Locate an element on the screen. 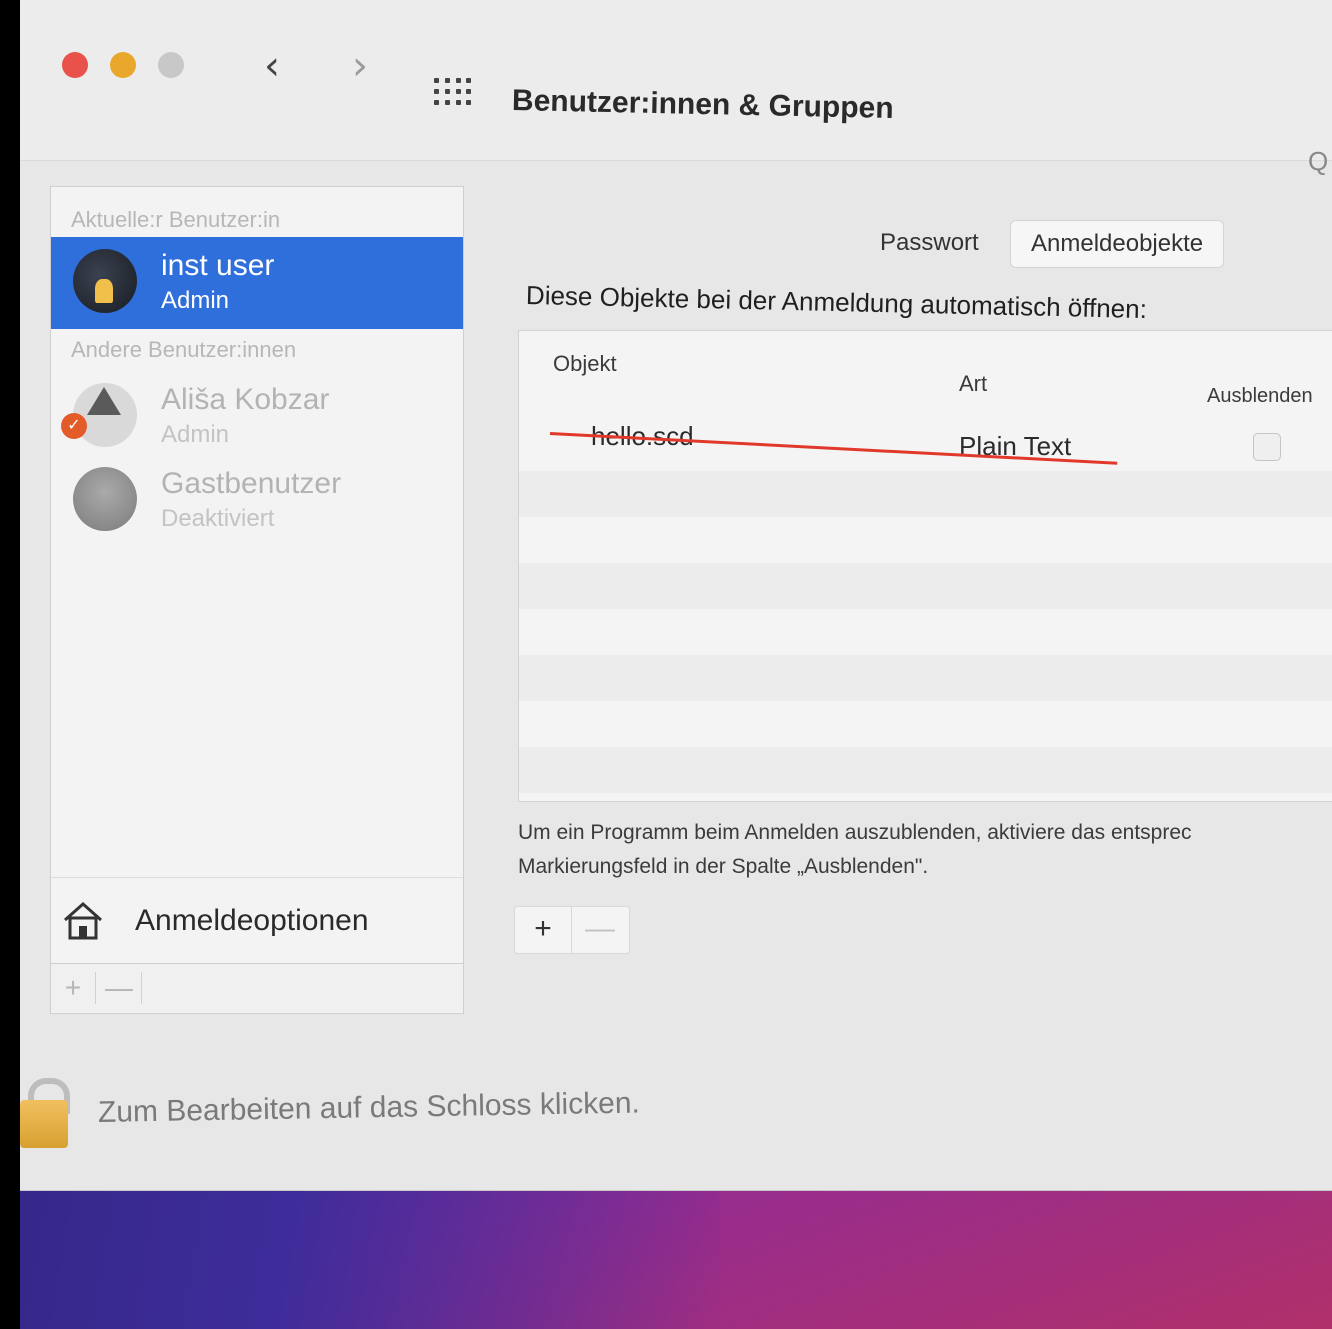  table-row: hello.scd Plain Text is located at coordinates (925, 441).